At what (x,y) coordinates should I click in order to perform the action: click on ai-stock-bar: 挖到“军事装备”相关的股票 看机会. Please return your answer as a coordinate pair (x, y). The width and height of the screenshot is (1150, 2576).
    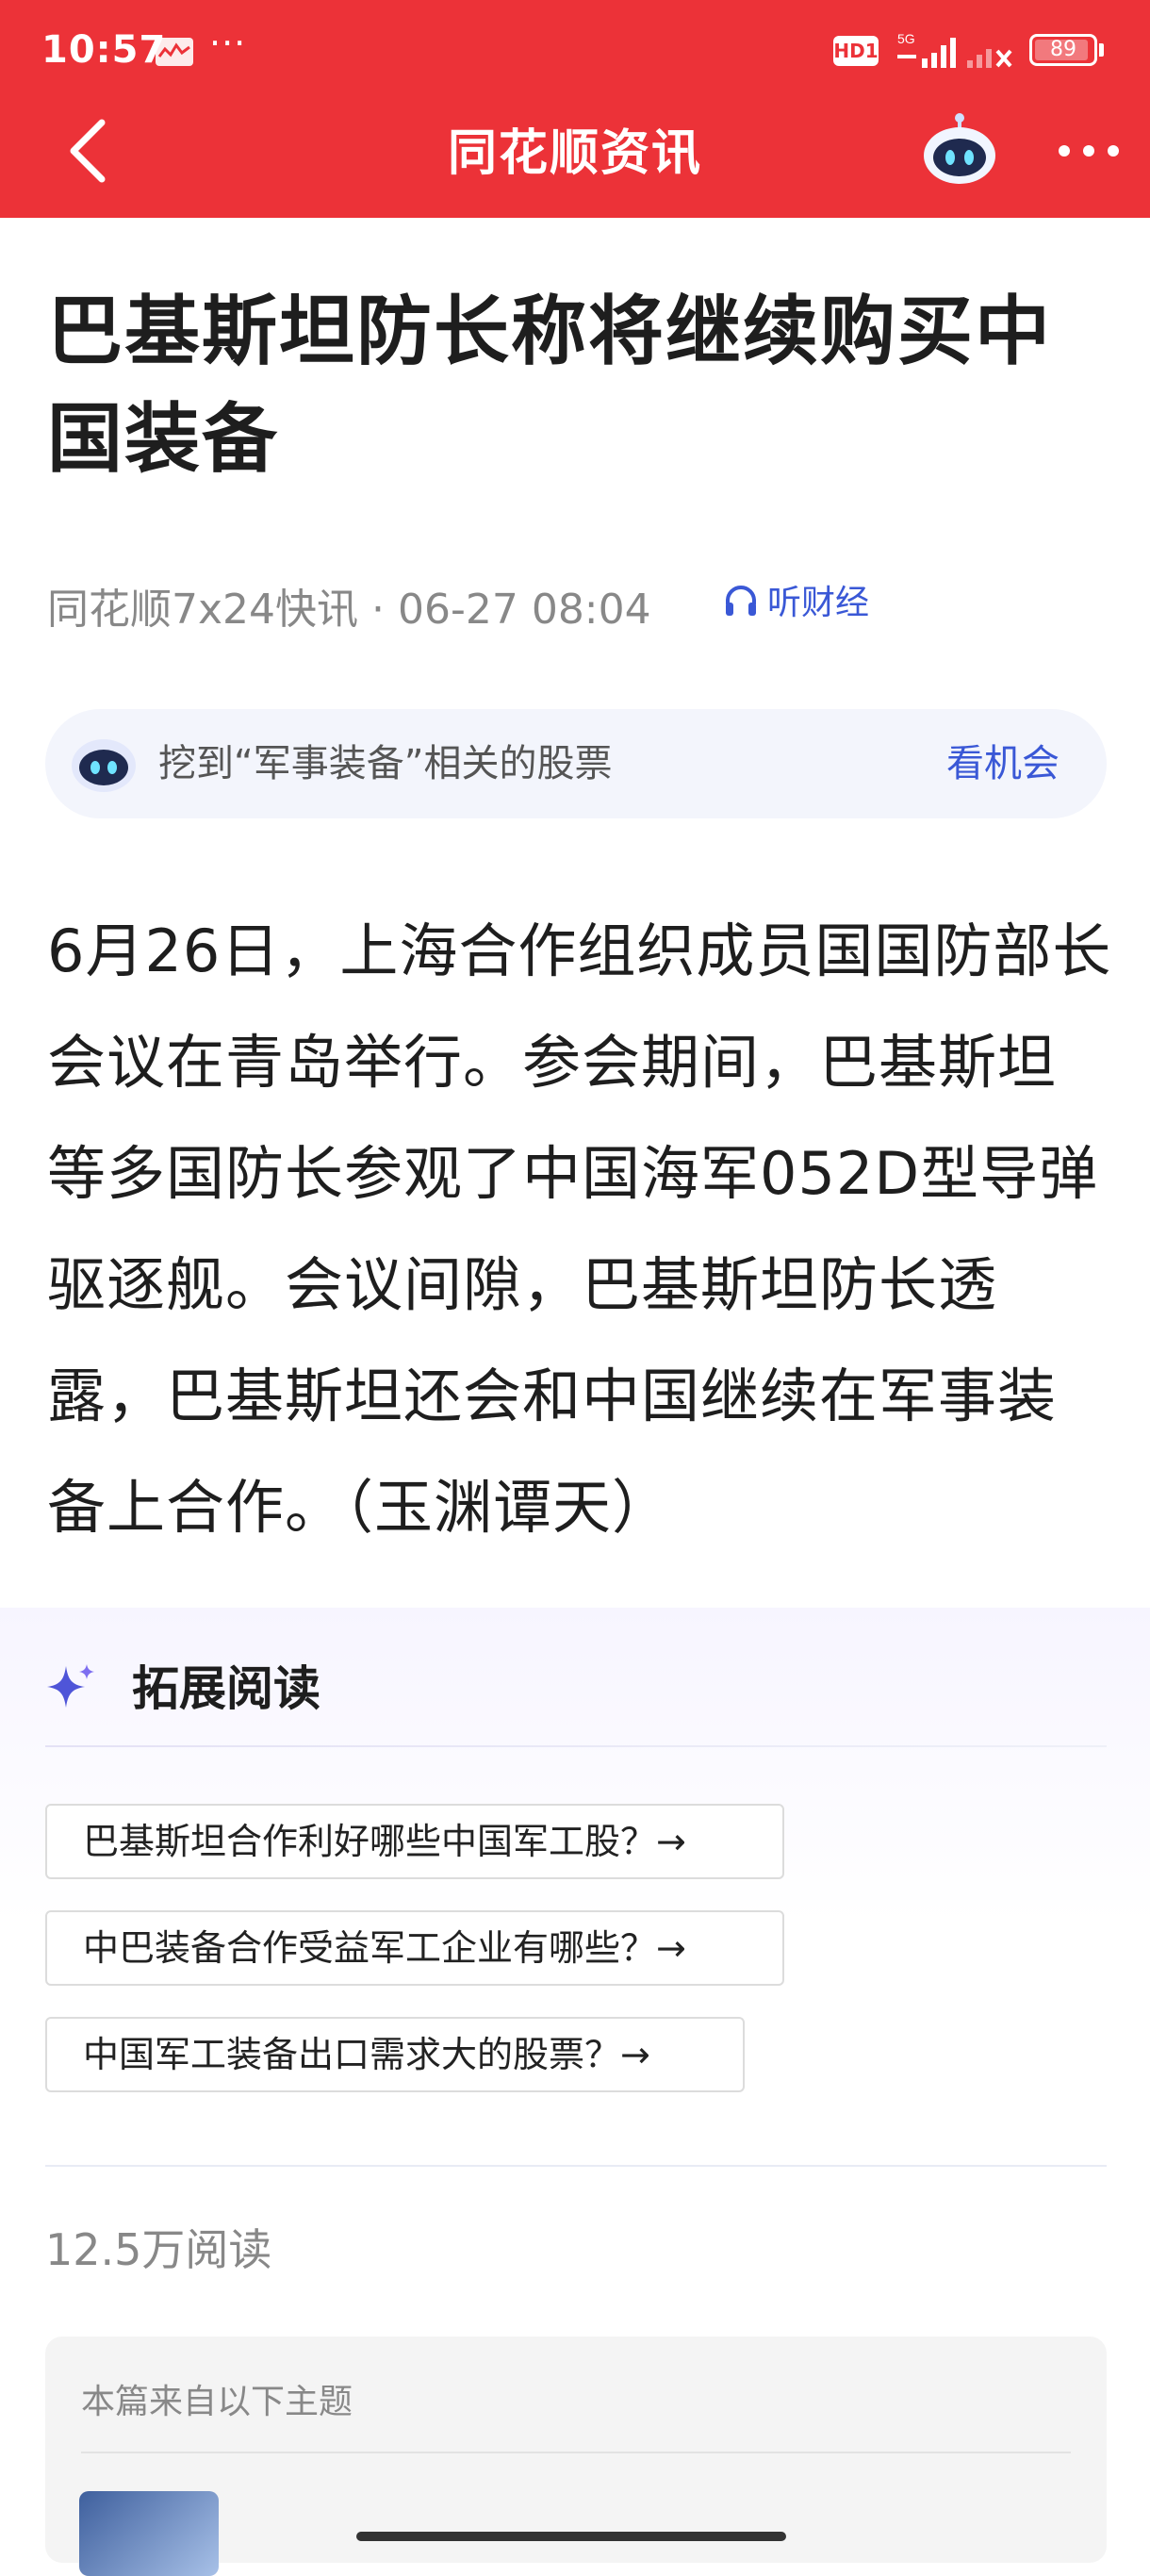
    Looking at the image, I should click on (576, 763).